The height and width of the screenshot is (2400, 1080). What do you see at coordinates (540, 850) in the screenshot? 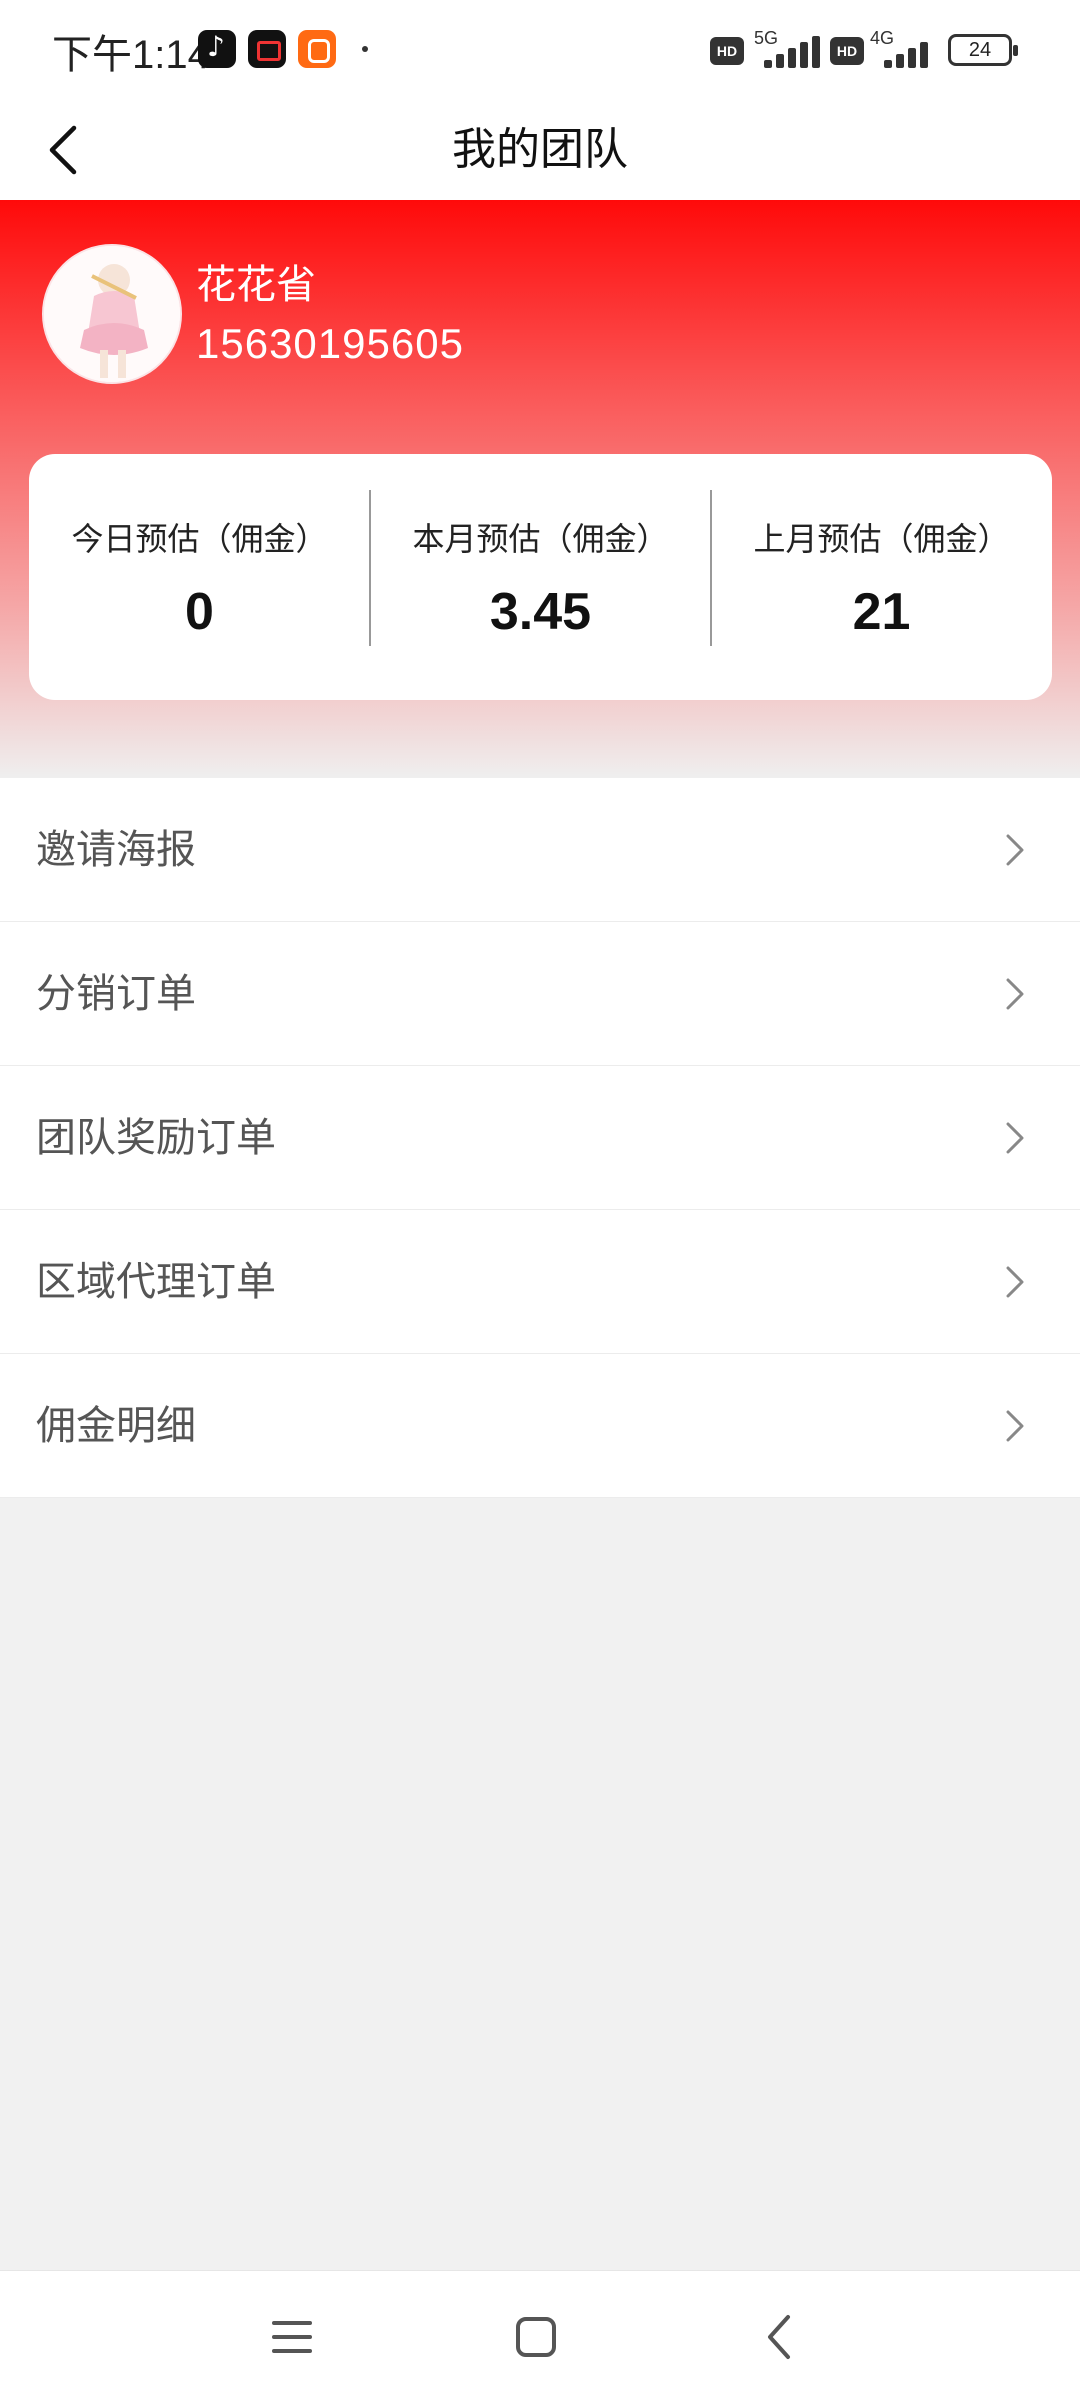
I see `menu-item-invite-poster: 邀请海报` at bounding box center [540, 850].